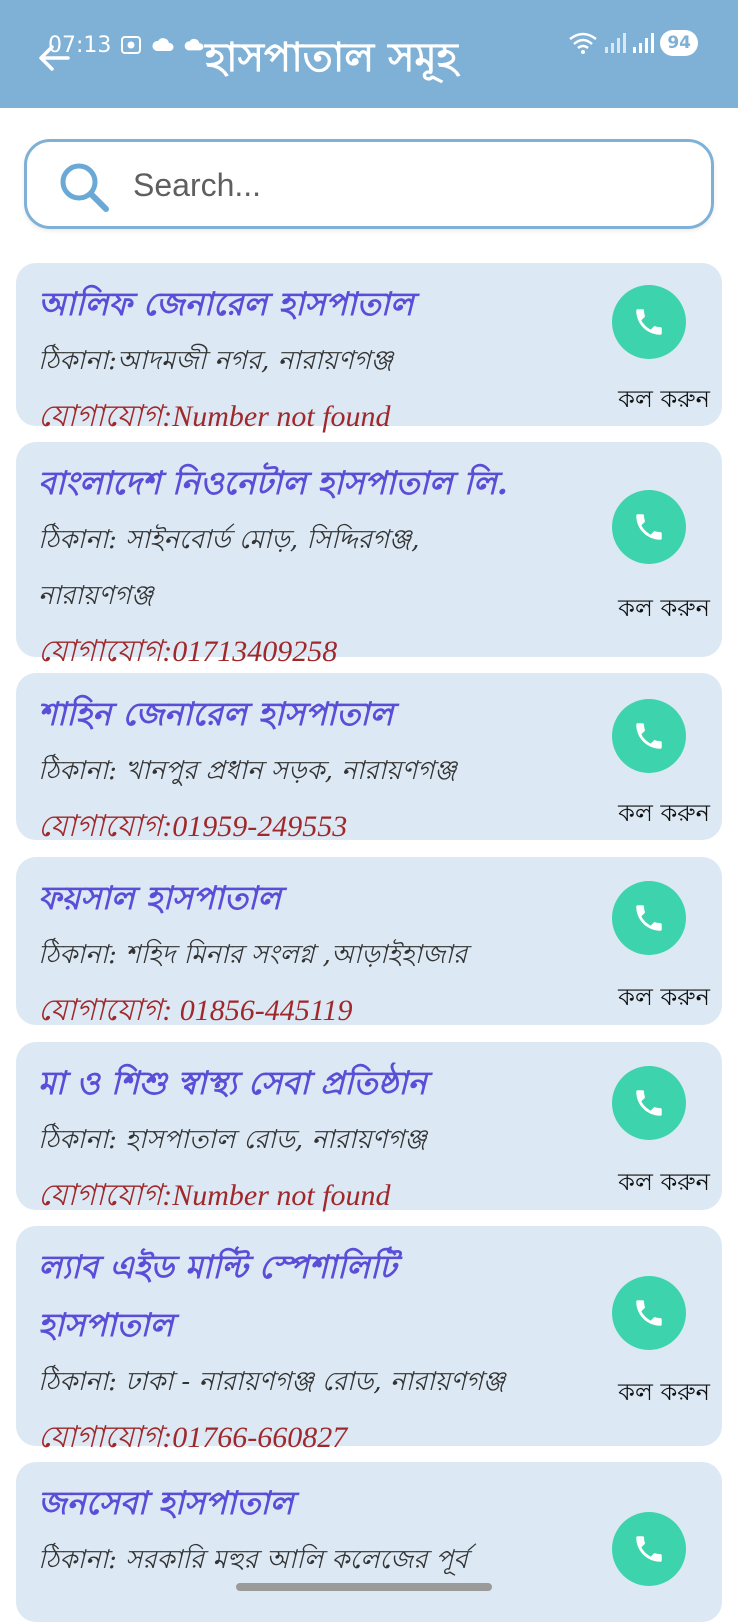 Image resolution: width=738 pixels, height=1622 pixels. I want to click on hospital-contact: যোগাযোগ: 01856-445119, so click(195, 1010).